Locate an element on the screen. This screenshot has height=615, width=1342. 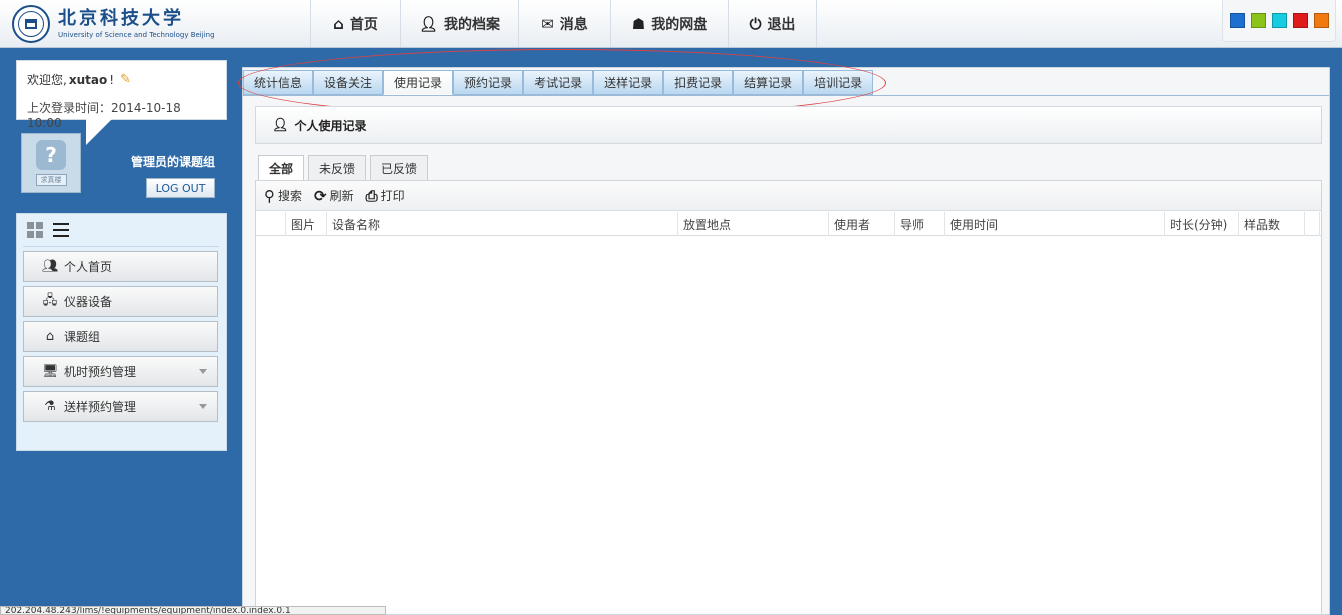
sidebar-item-label: 送样预约管理 is located at coordinates (100, 407).